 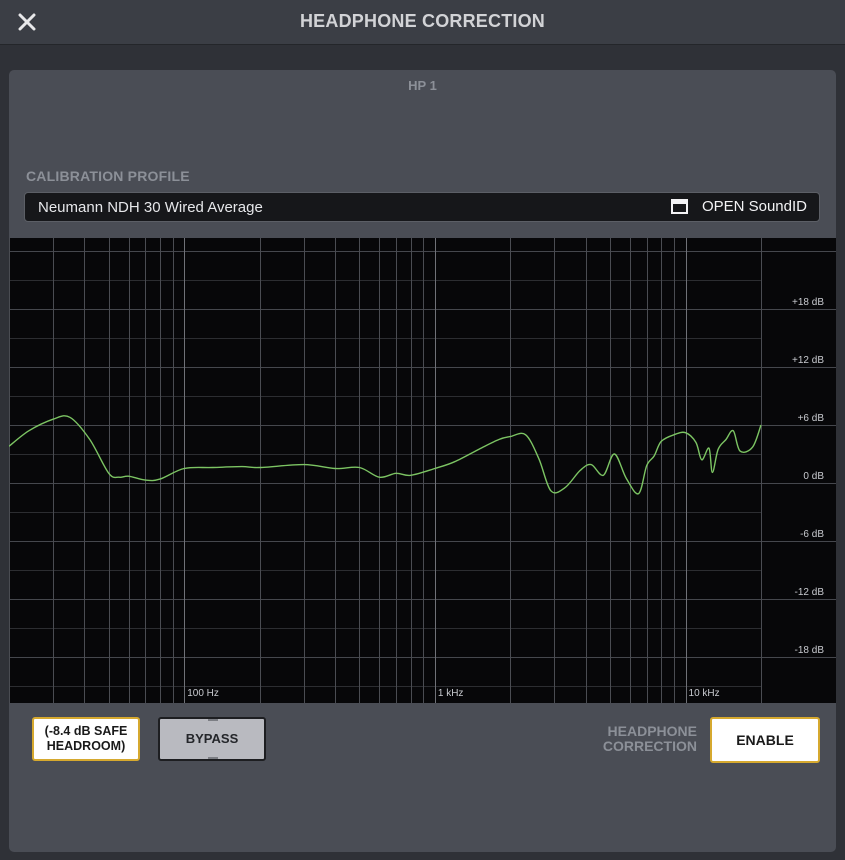 What do you see at coordinates (108, 176) in the screenshot?
I see `calibration-profile-label: CALIBRATION PROFILE` at bounding box center [108, 176].